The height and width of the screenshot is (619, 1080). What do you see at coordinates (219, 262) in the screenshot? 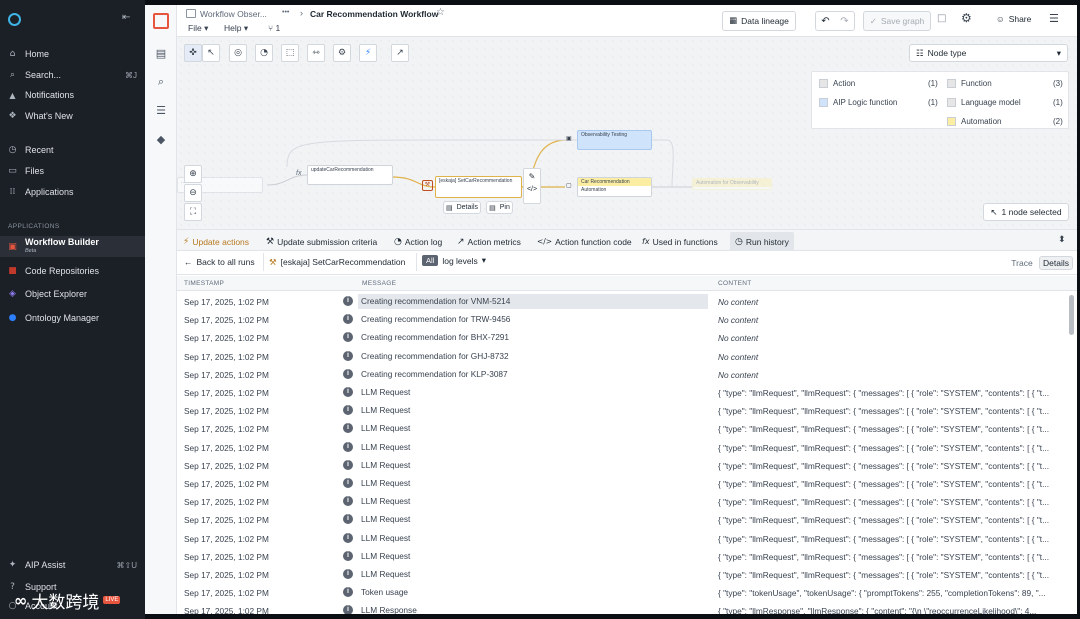
I see `back-to-all-runs-button: ← Back to all runs` at bounding box center [219, 262].